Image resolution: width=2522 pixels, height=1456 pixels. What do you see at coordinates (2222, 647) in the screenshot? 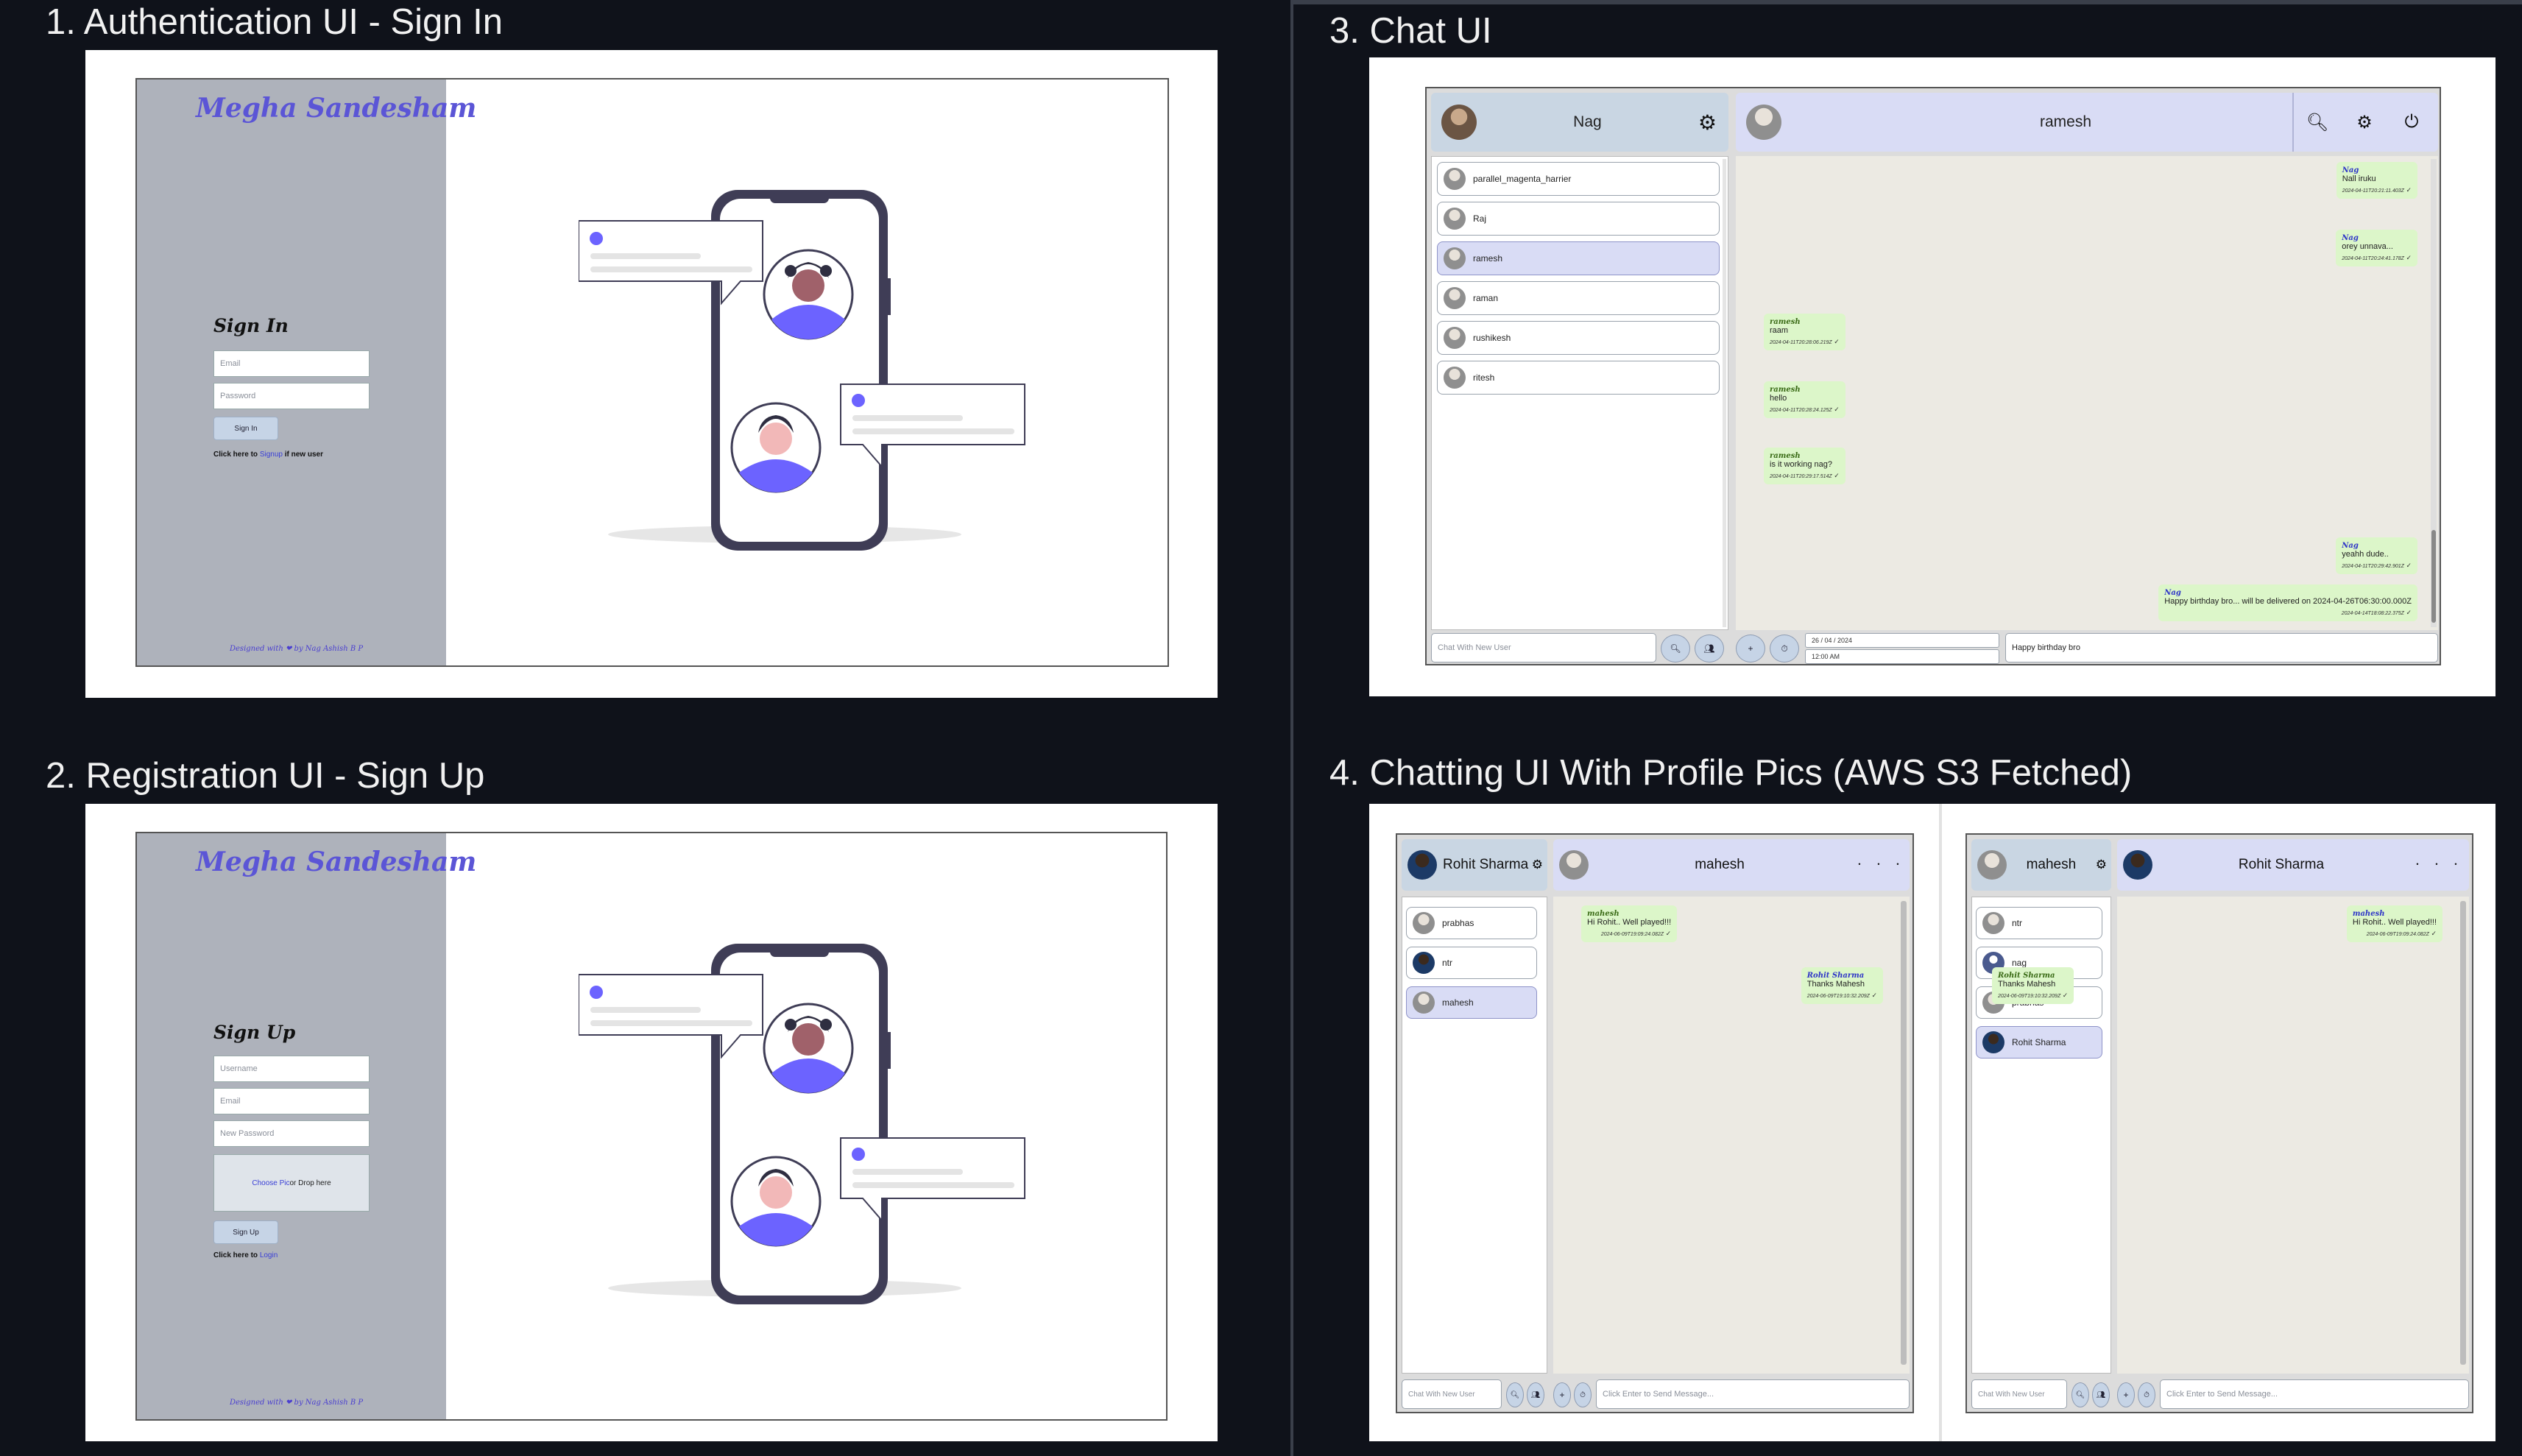
I see `message-input: Happy birthday bro` at bounding box center [2222, 647].